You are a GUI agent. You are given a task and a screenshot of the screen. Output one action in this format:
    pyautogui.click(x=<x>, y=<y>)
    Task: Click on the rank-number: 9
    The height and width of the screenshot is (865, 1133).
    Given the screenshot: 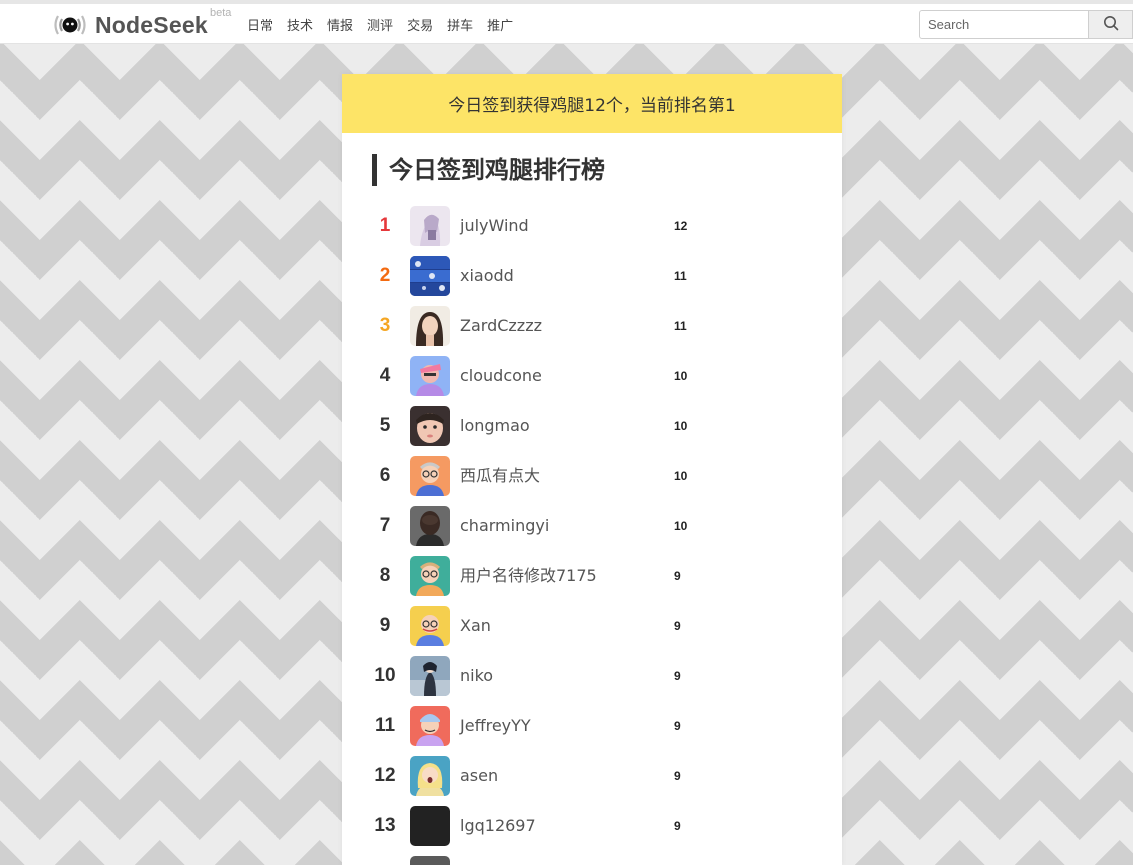 What is the action you would take?
    pyautogui.click(x=385, y=625)
    